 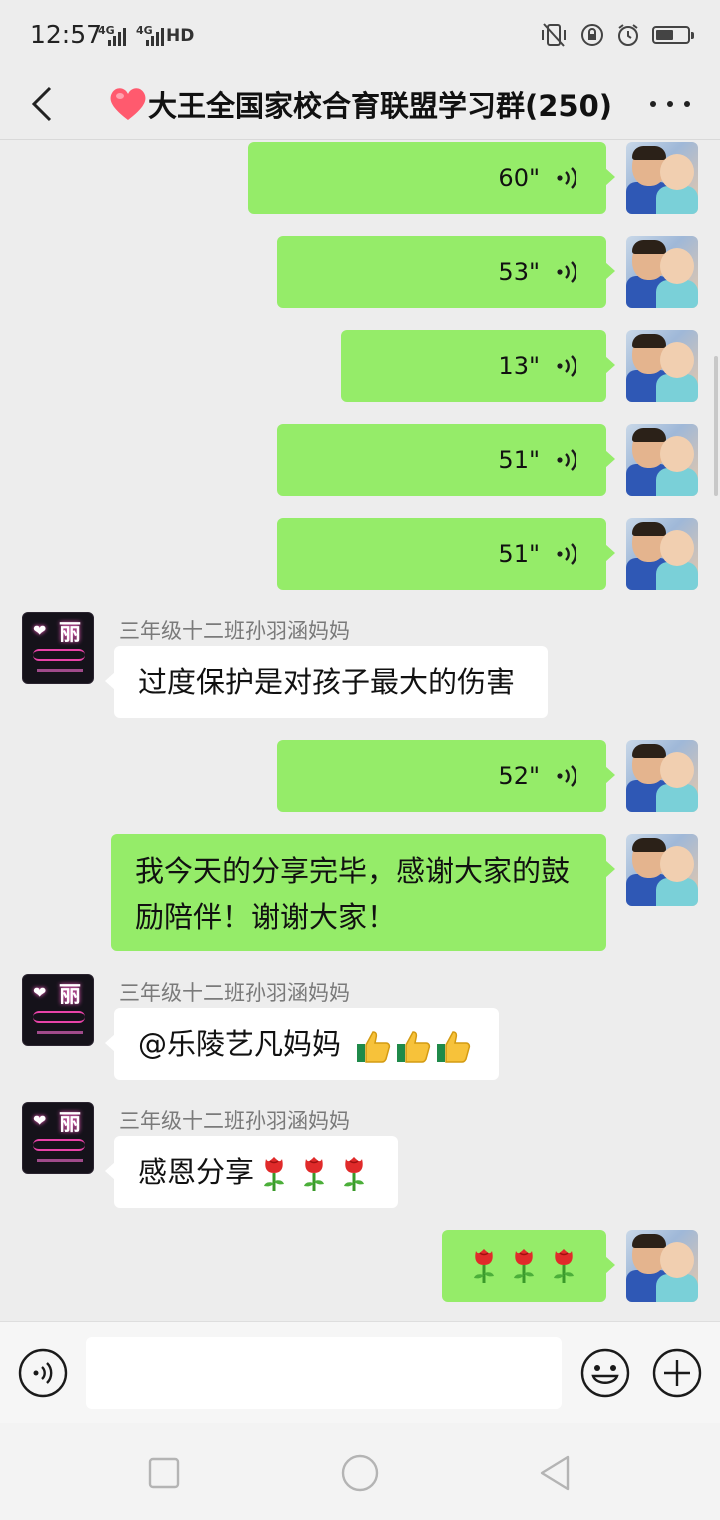 I want to click on voice-duration: 52", so click(x=519, y=776).